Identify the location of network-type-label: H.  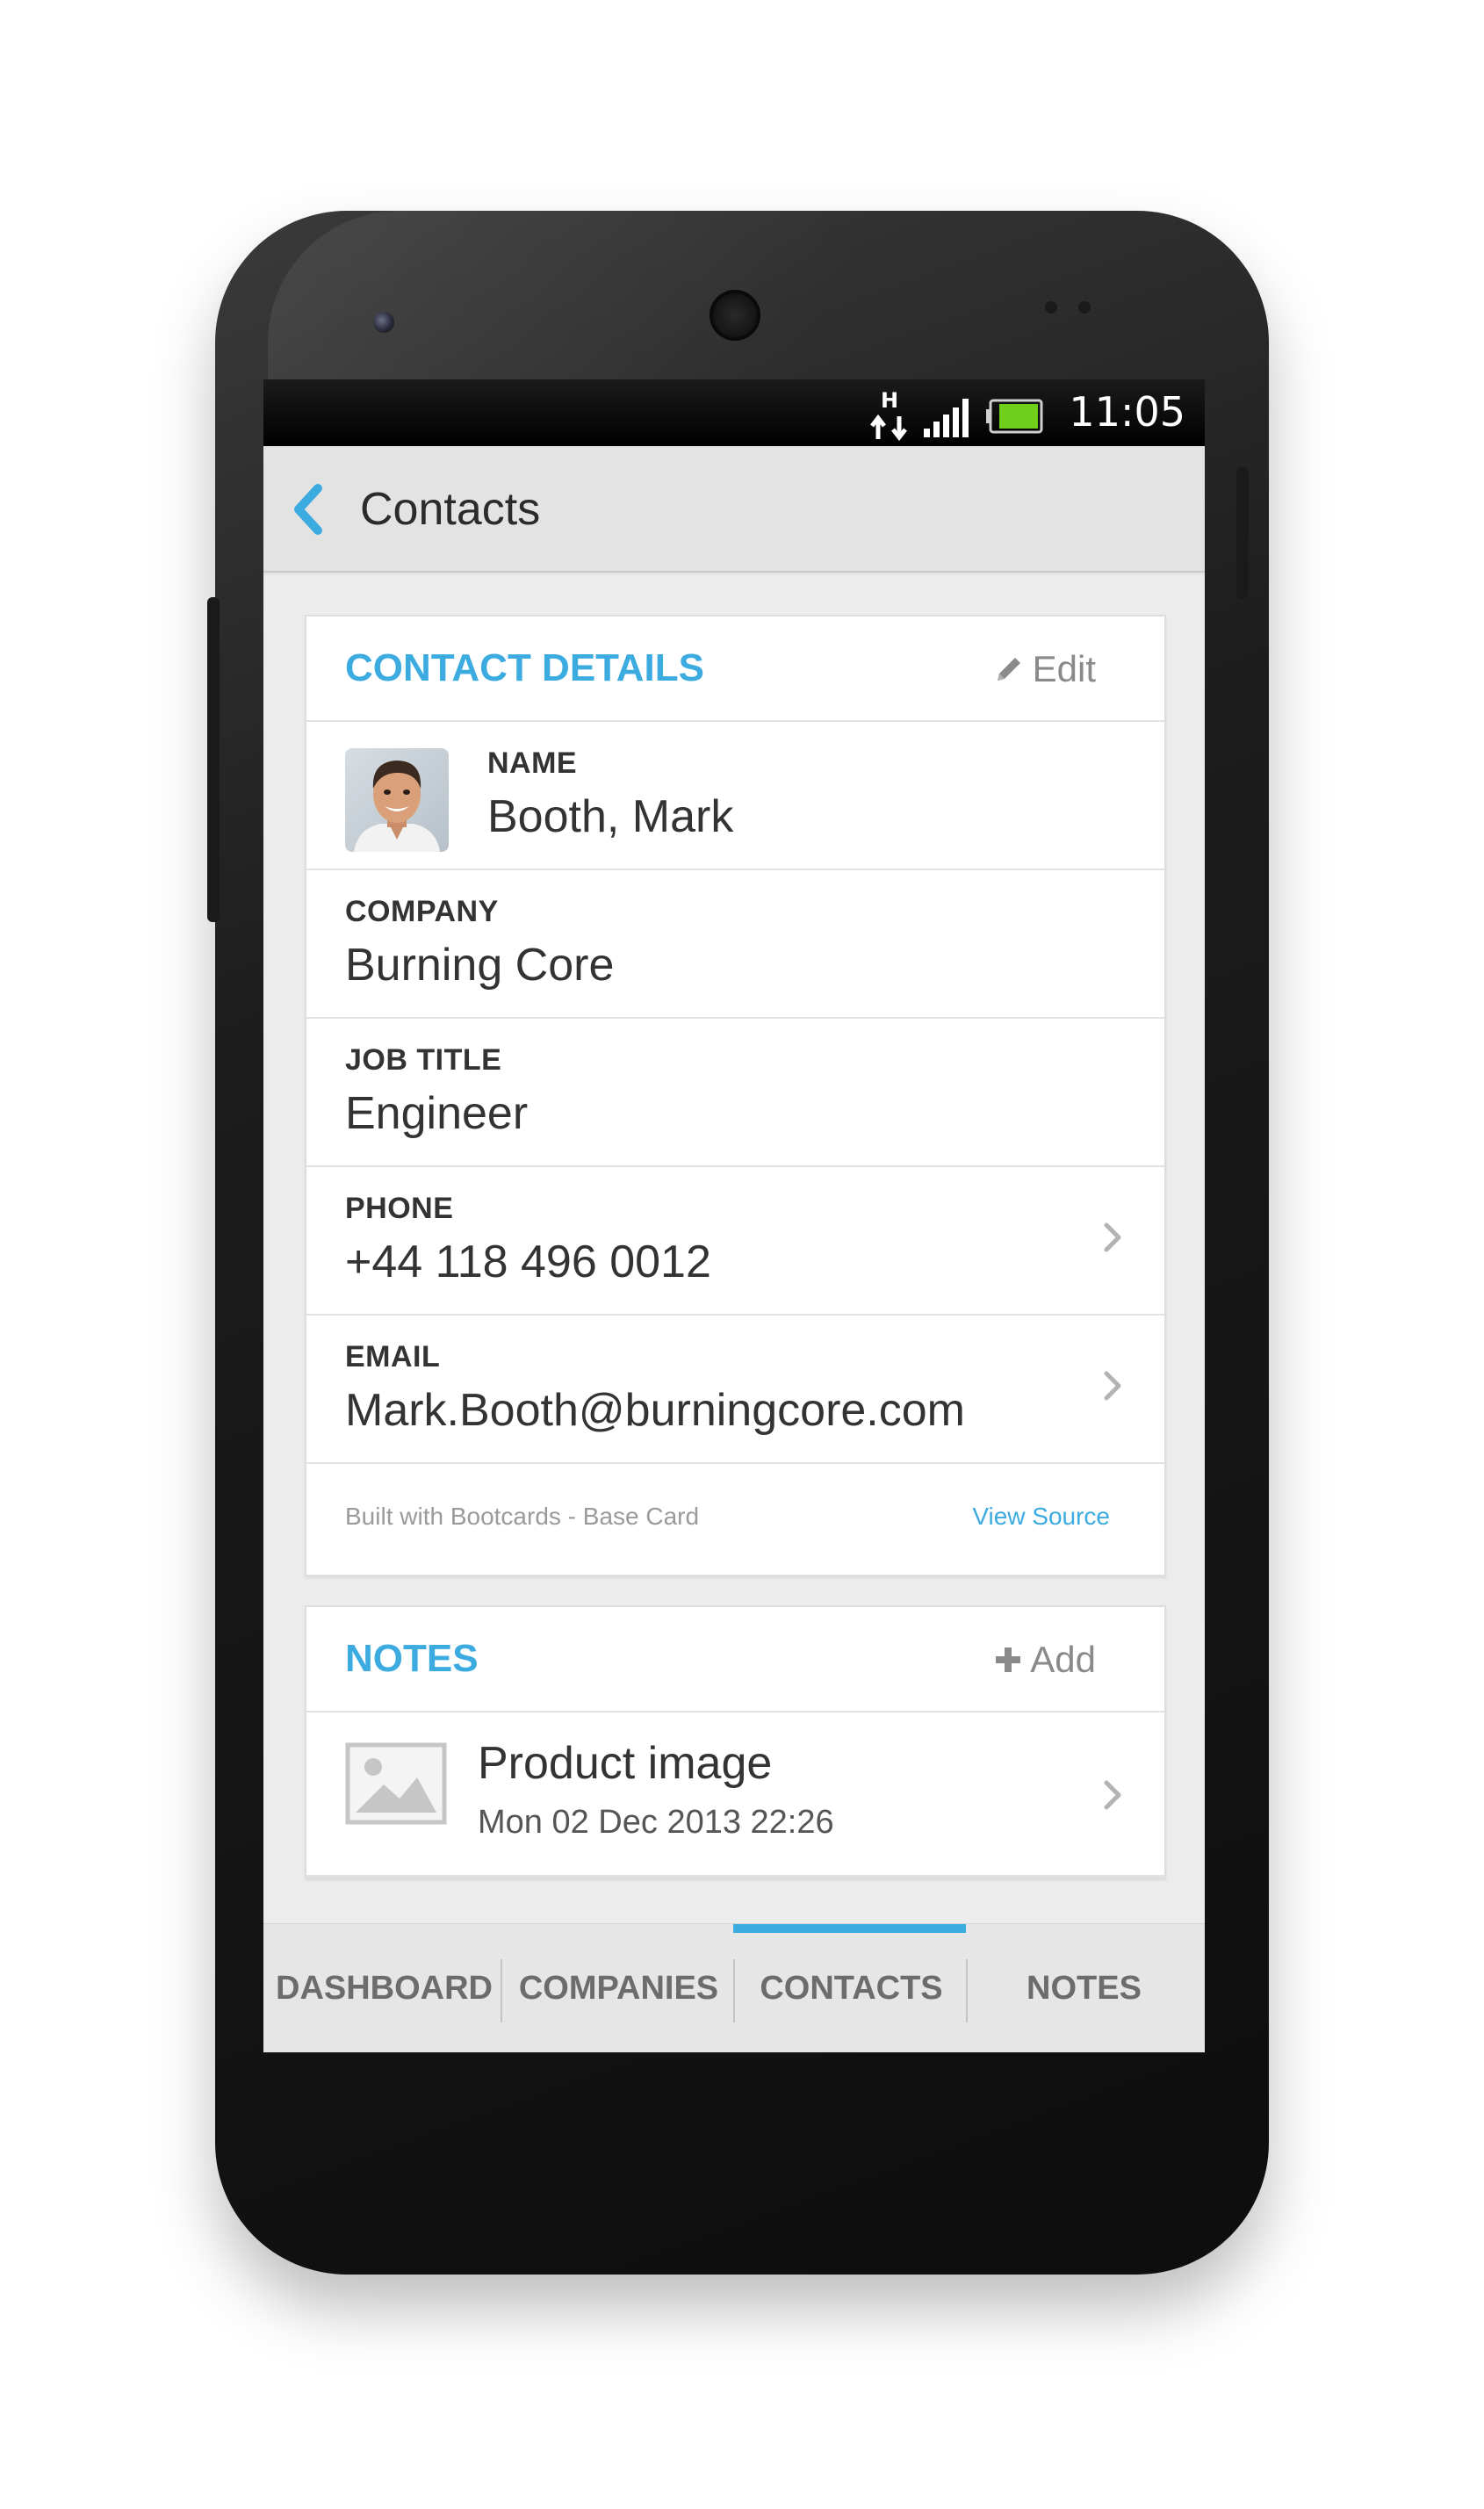
(889, 400).